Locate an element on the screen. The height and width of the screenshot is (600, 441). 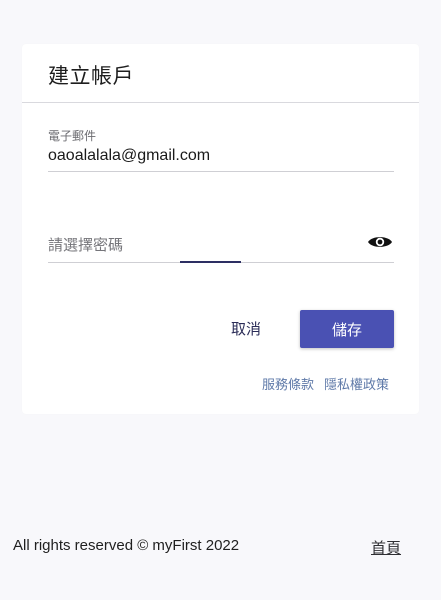
email-underline is located at coordinates (221, 171).